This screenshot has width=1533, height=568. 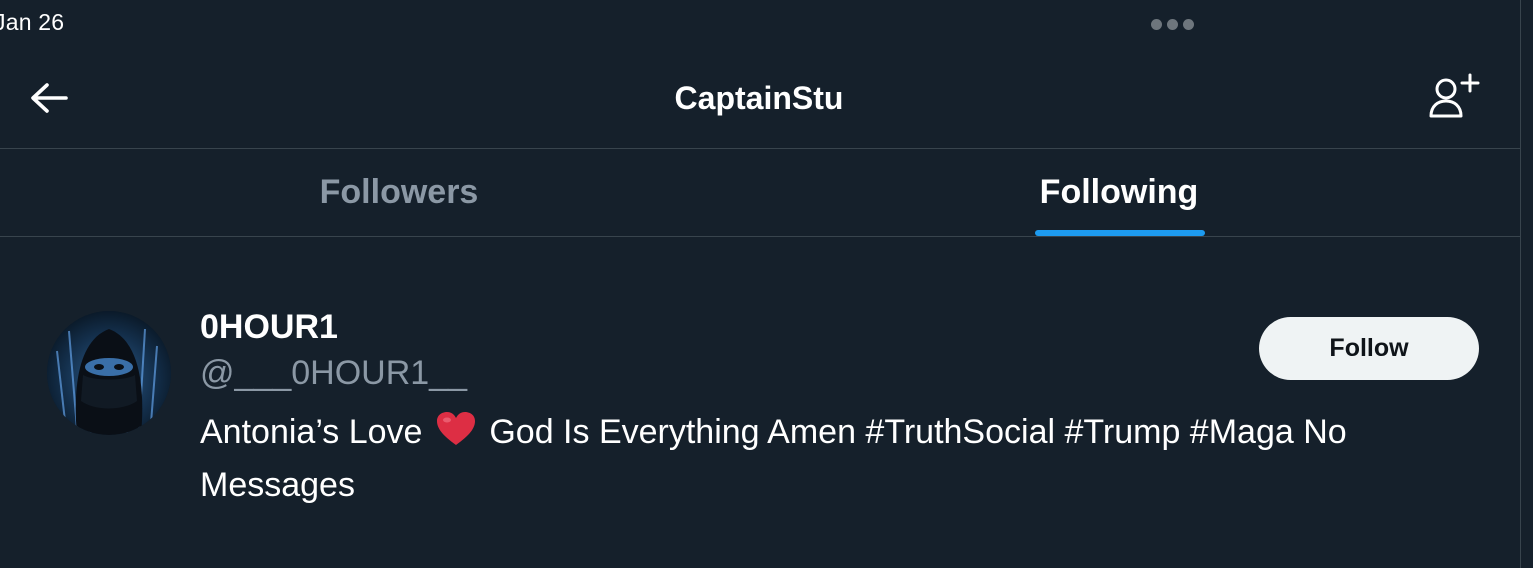 I want to click on tab-followers-label: Followers, so click(x=399, y=192).